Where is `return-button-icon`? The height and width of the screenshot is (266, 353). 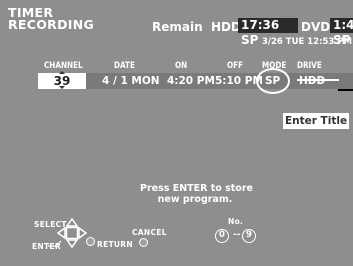
return-button-icon is located at coordinates (90, 241).